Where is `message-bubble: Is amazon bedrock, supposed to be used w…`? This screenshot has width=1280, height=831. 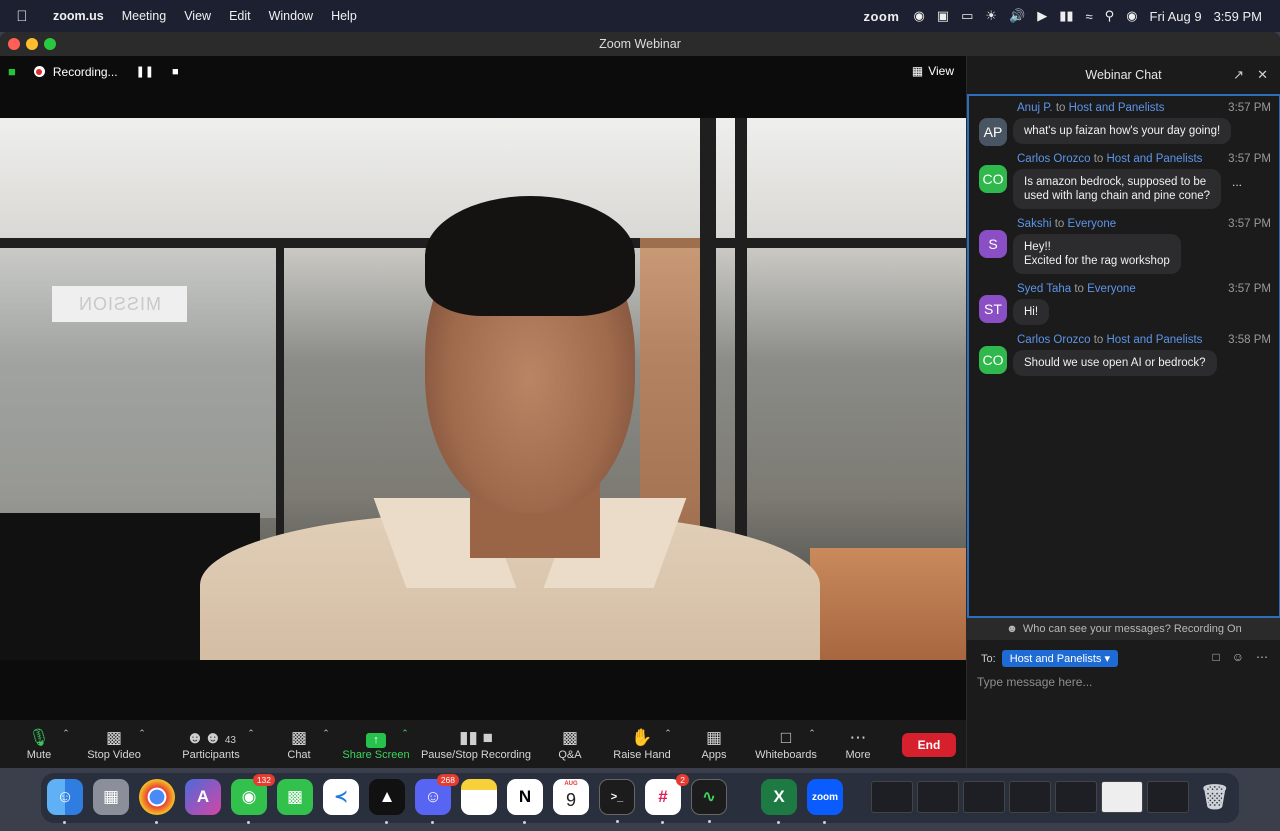
message-bubble: Is amazon bedrock, supposed to be used w… is located at coordinates (1117, 189).